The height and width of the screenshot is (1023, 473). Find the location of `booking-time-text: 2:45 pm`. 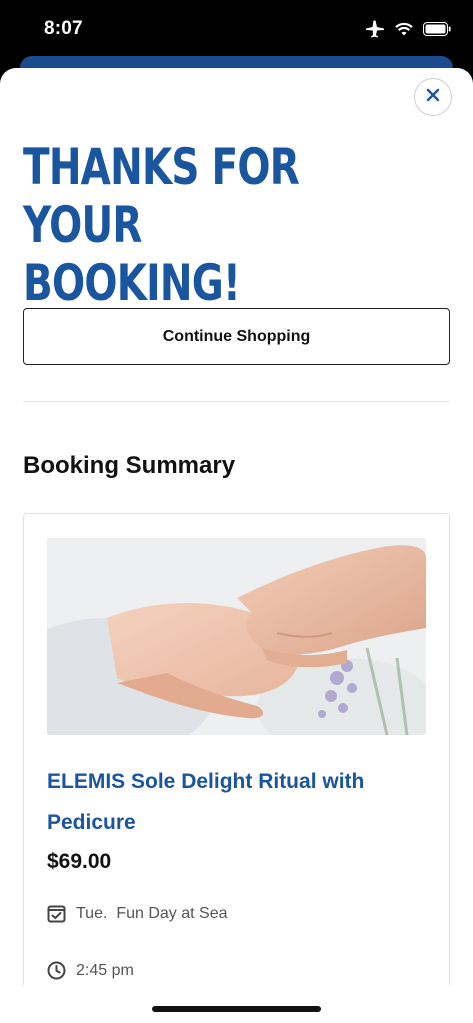

booking-time-text: 2:45 pm is located at coordinates (105, 970).